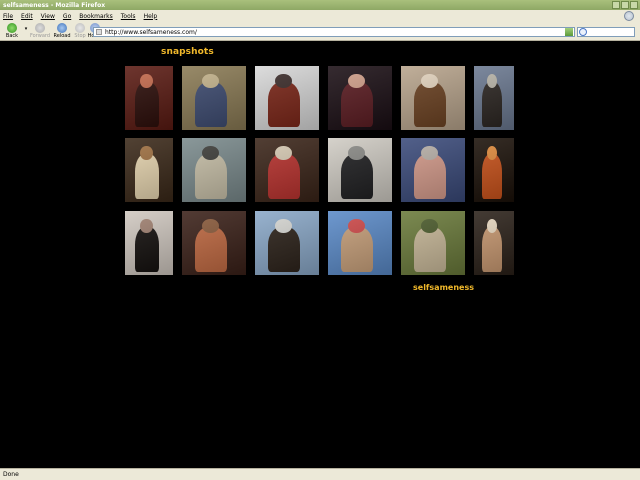  I want to click on photo-two-in-hats, so click(287, 98).